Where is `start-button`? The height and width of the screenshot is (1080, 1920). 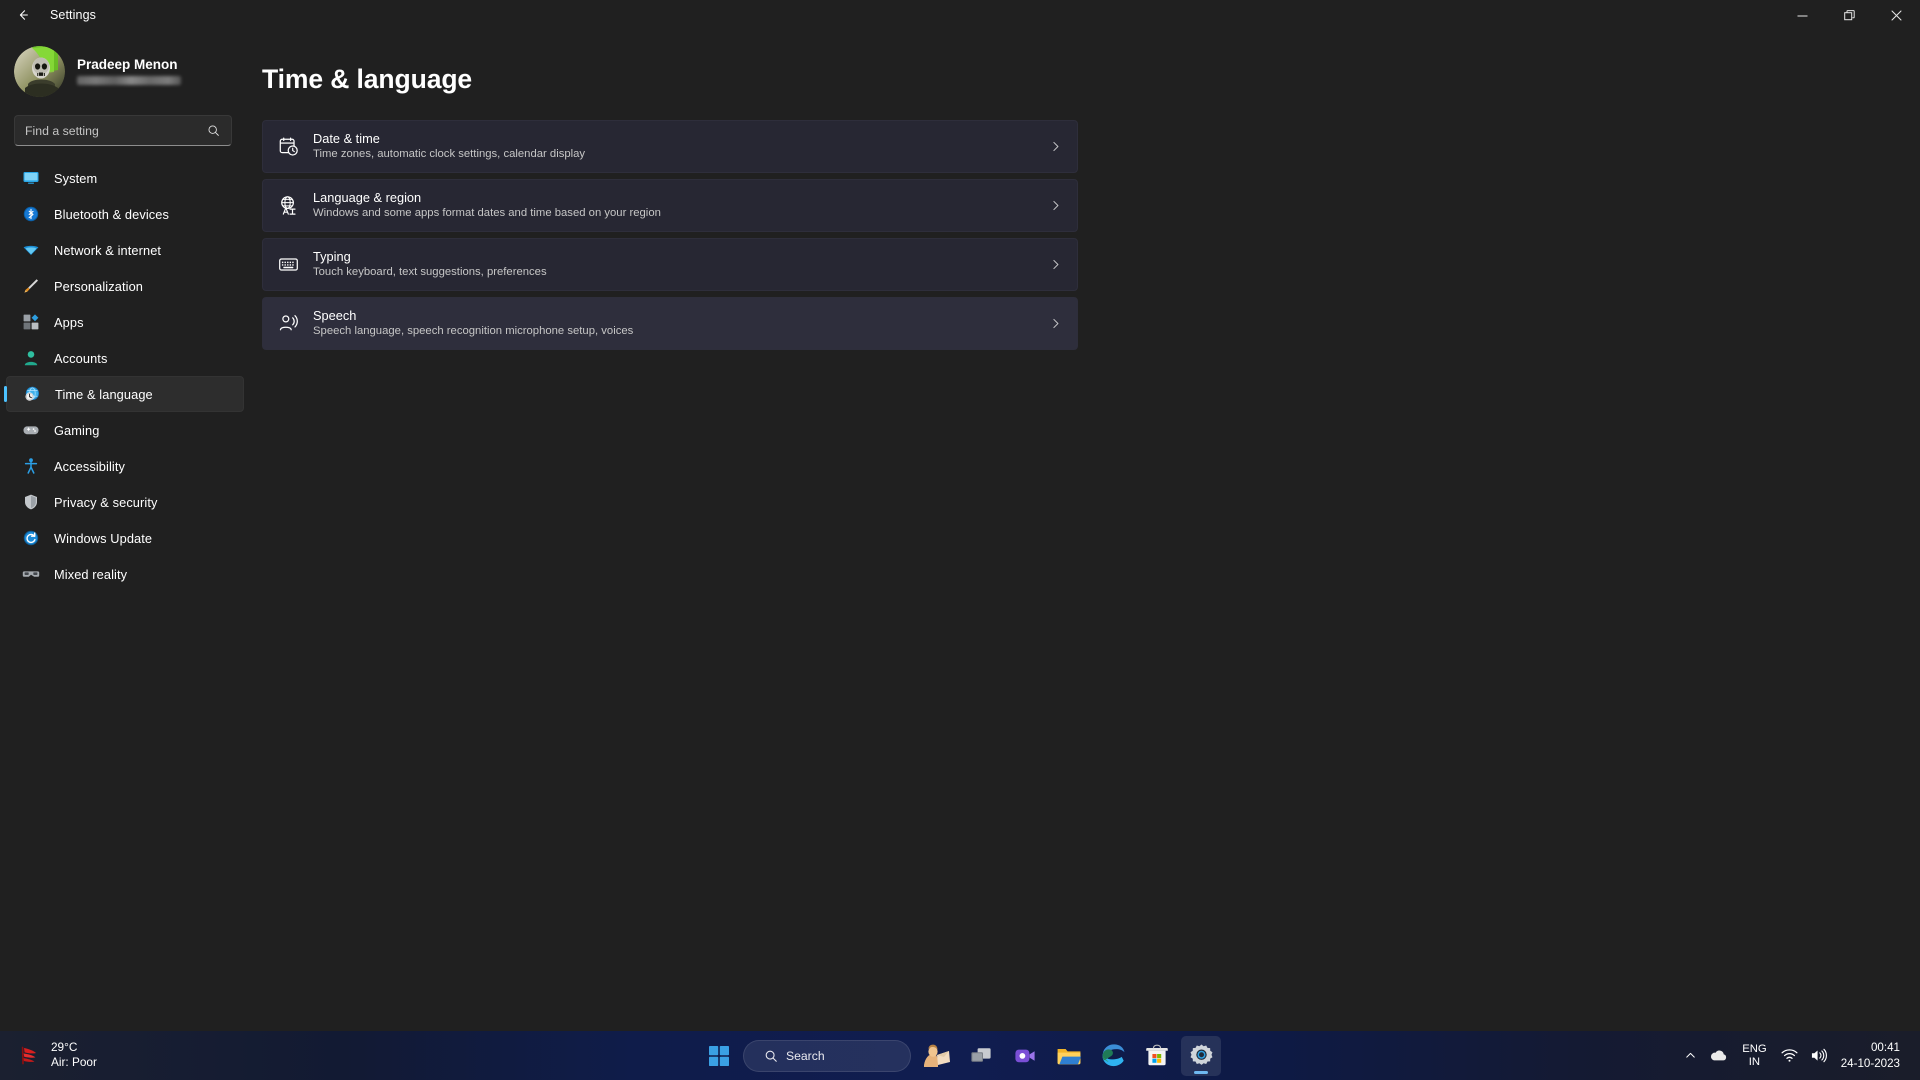 start-button is located at coordinates (719, 1056).